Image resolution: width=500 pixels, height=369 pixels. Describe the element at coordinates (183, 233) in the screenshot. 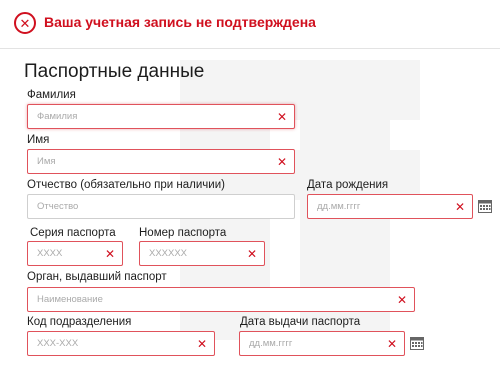

I see `passport-number-label: Номер паспорта` at that location.